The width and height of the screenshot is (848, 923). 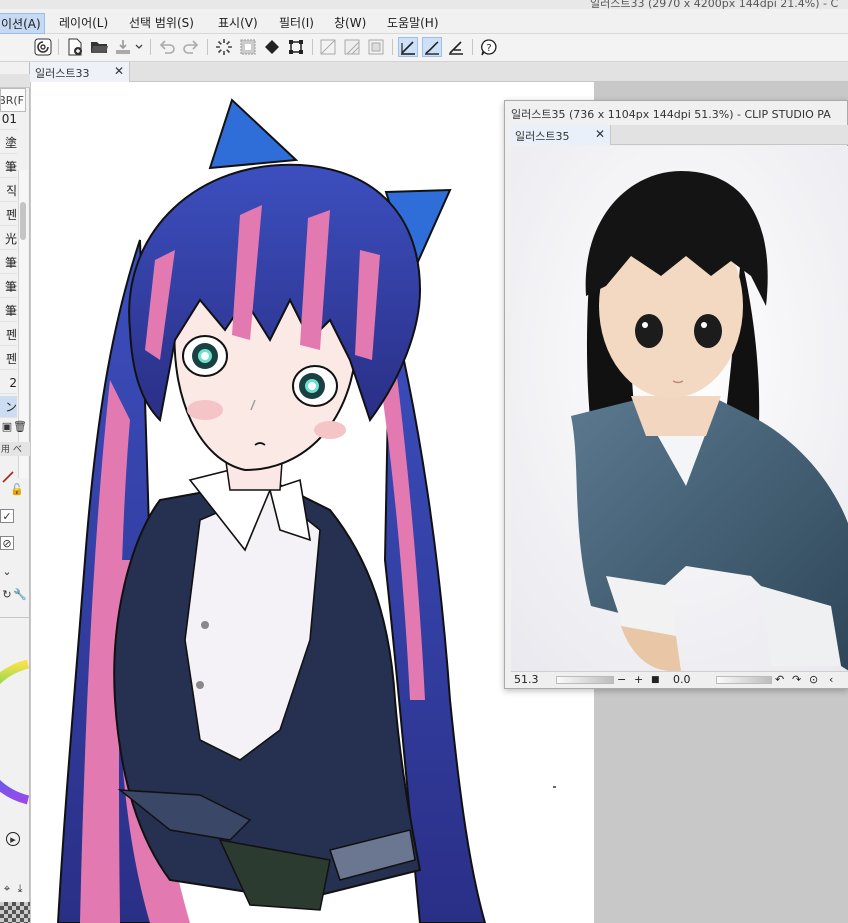 I want to click on tab-illustration-33: 일러스트33 ✕, so click(x=80, y=72).